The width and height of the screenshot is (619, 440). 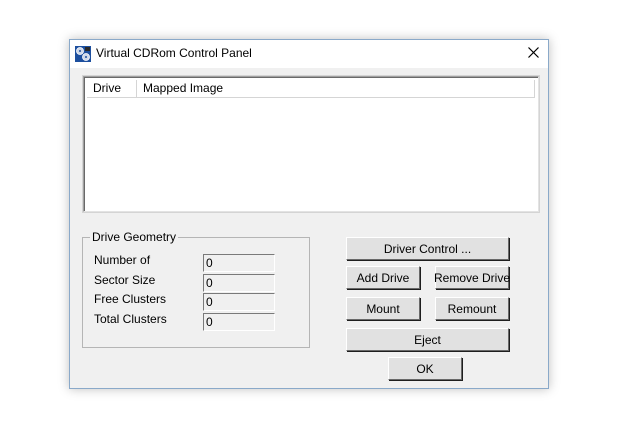 What do you see at coordinates (174, 53) in the screenshot?
I see `window-title: Virtual CDRom Control Panel` at bounding box center [174, 53].